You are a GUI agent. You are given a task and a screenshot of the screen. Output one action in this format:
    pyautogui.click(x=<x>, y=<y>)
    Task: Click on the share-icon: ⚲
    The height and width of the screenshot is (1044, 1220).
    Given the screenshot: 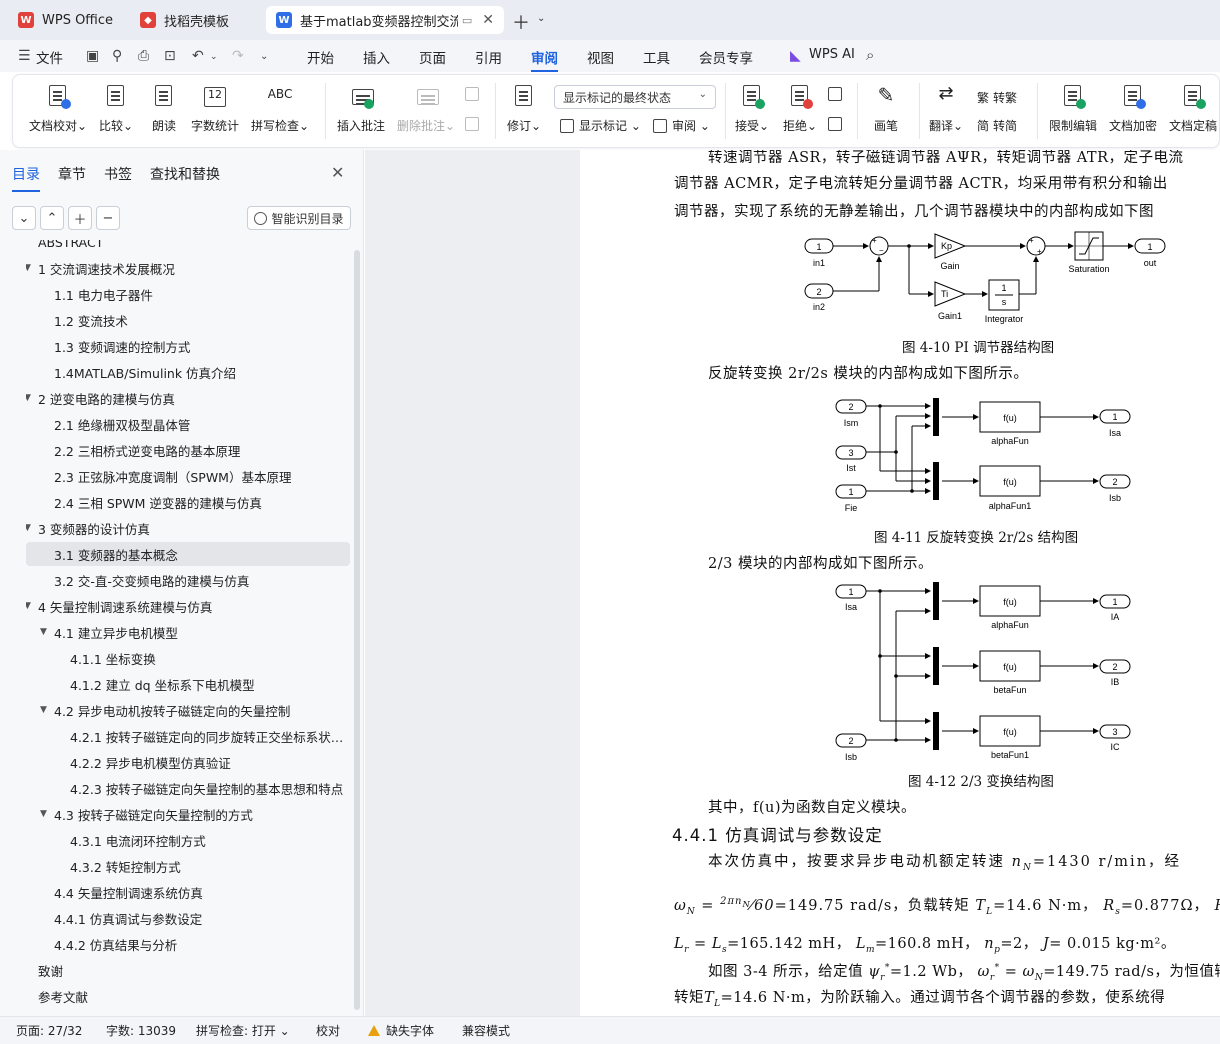 What is the action you would take?
    pyautogui.click(x=117, y=56)
    